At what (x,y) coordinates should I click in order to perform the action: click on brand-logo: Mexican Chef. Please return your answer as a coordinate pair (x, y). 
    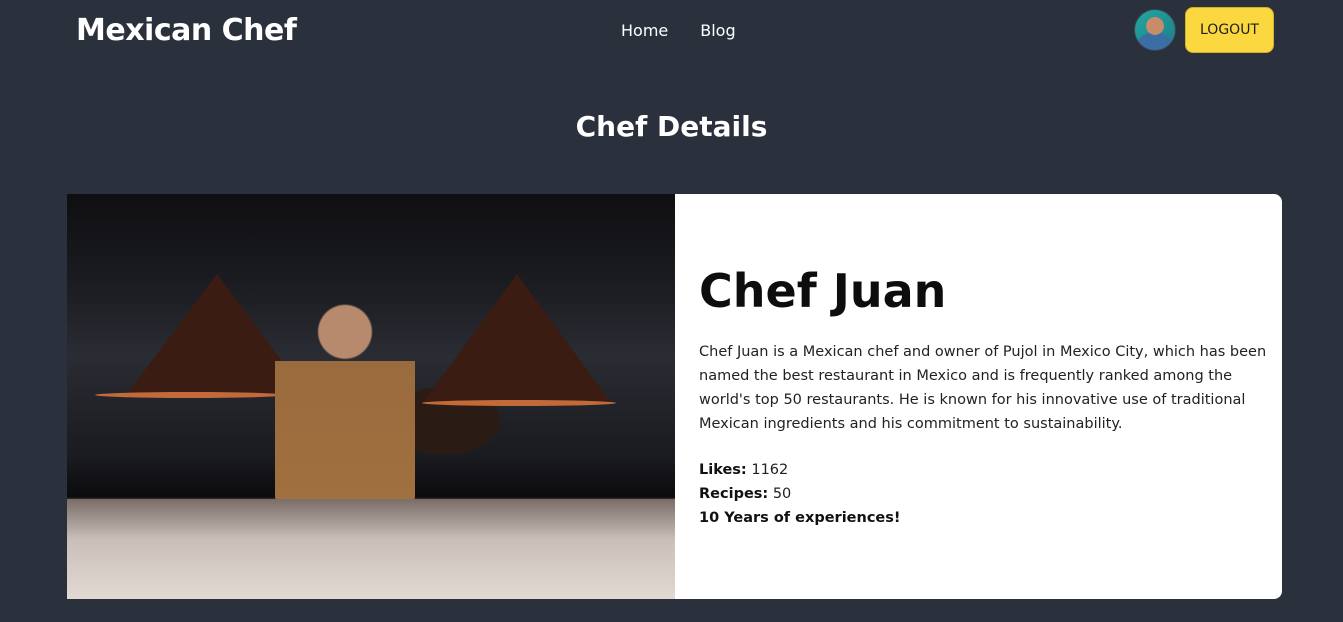
    Looking at the image, I should click on (186, 30).